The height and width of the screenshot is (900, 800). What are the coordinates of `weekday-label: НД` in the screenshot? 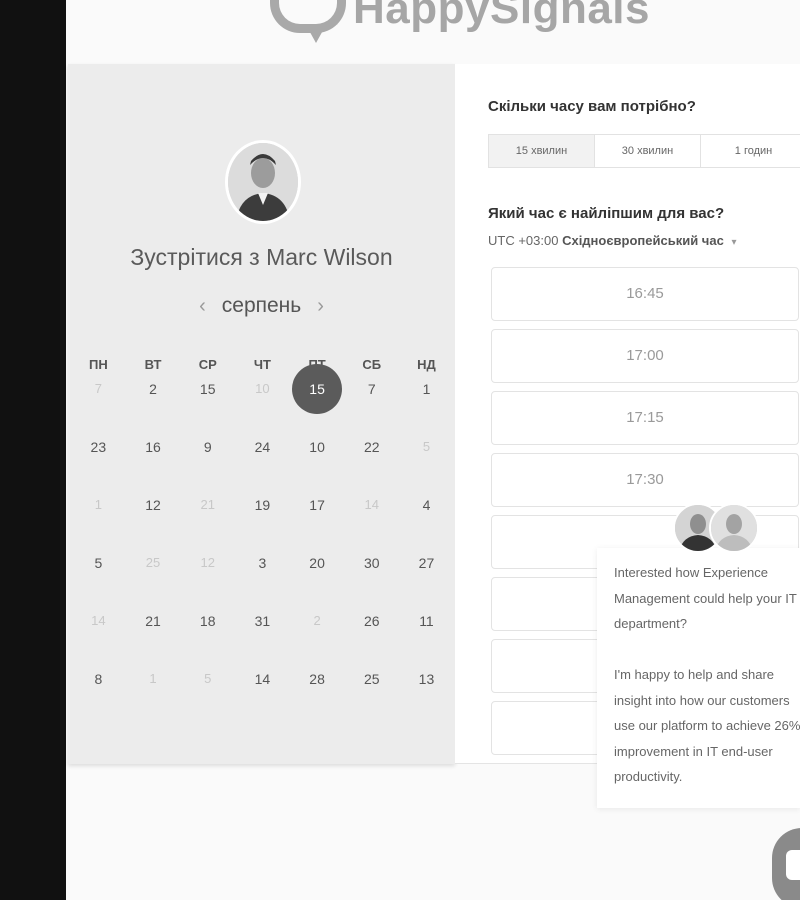 It's located at (426, 364).